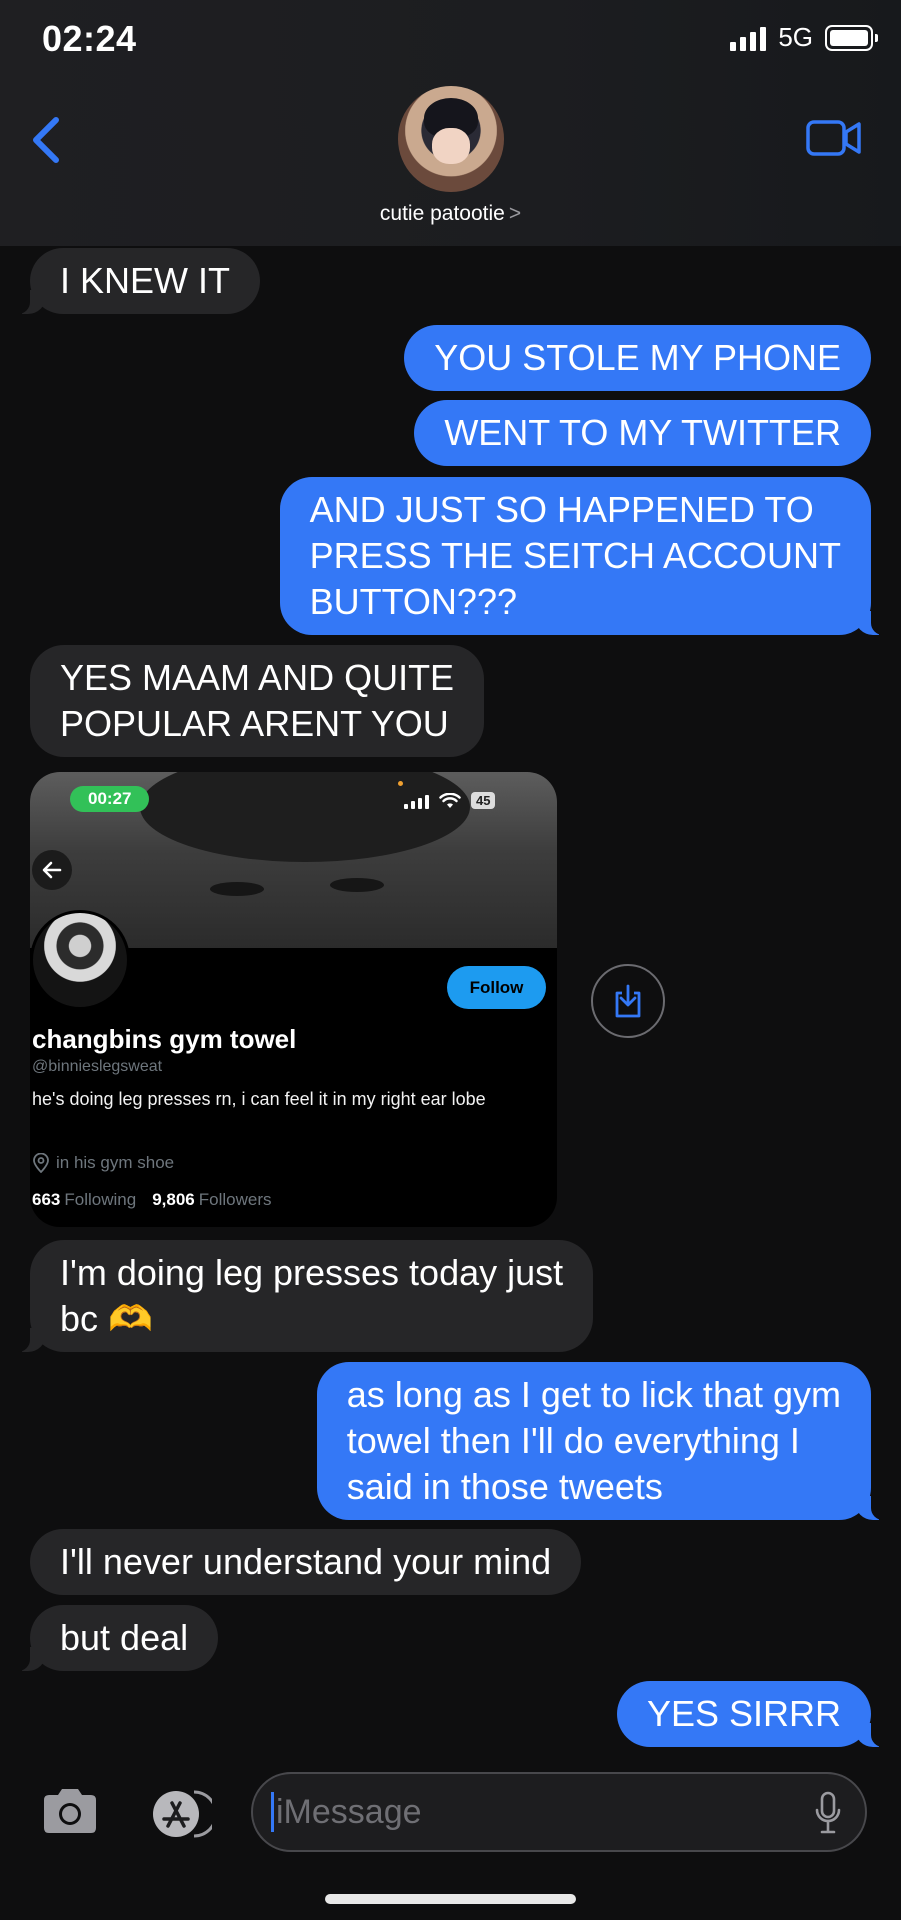 The image size is (901, 1920). What do you see at coordinates (179, 1814) in the screenshot?
I see `app-store-icon` at bounding box center [179, 1814].